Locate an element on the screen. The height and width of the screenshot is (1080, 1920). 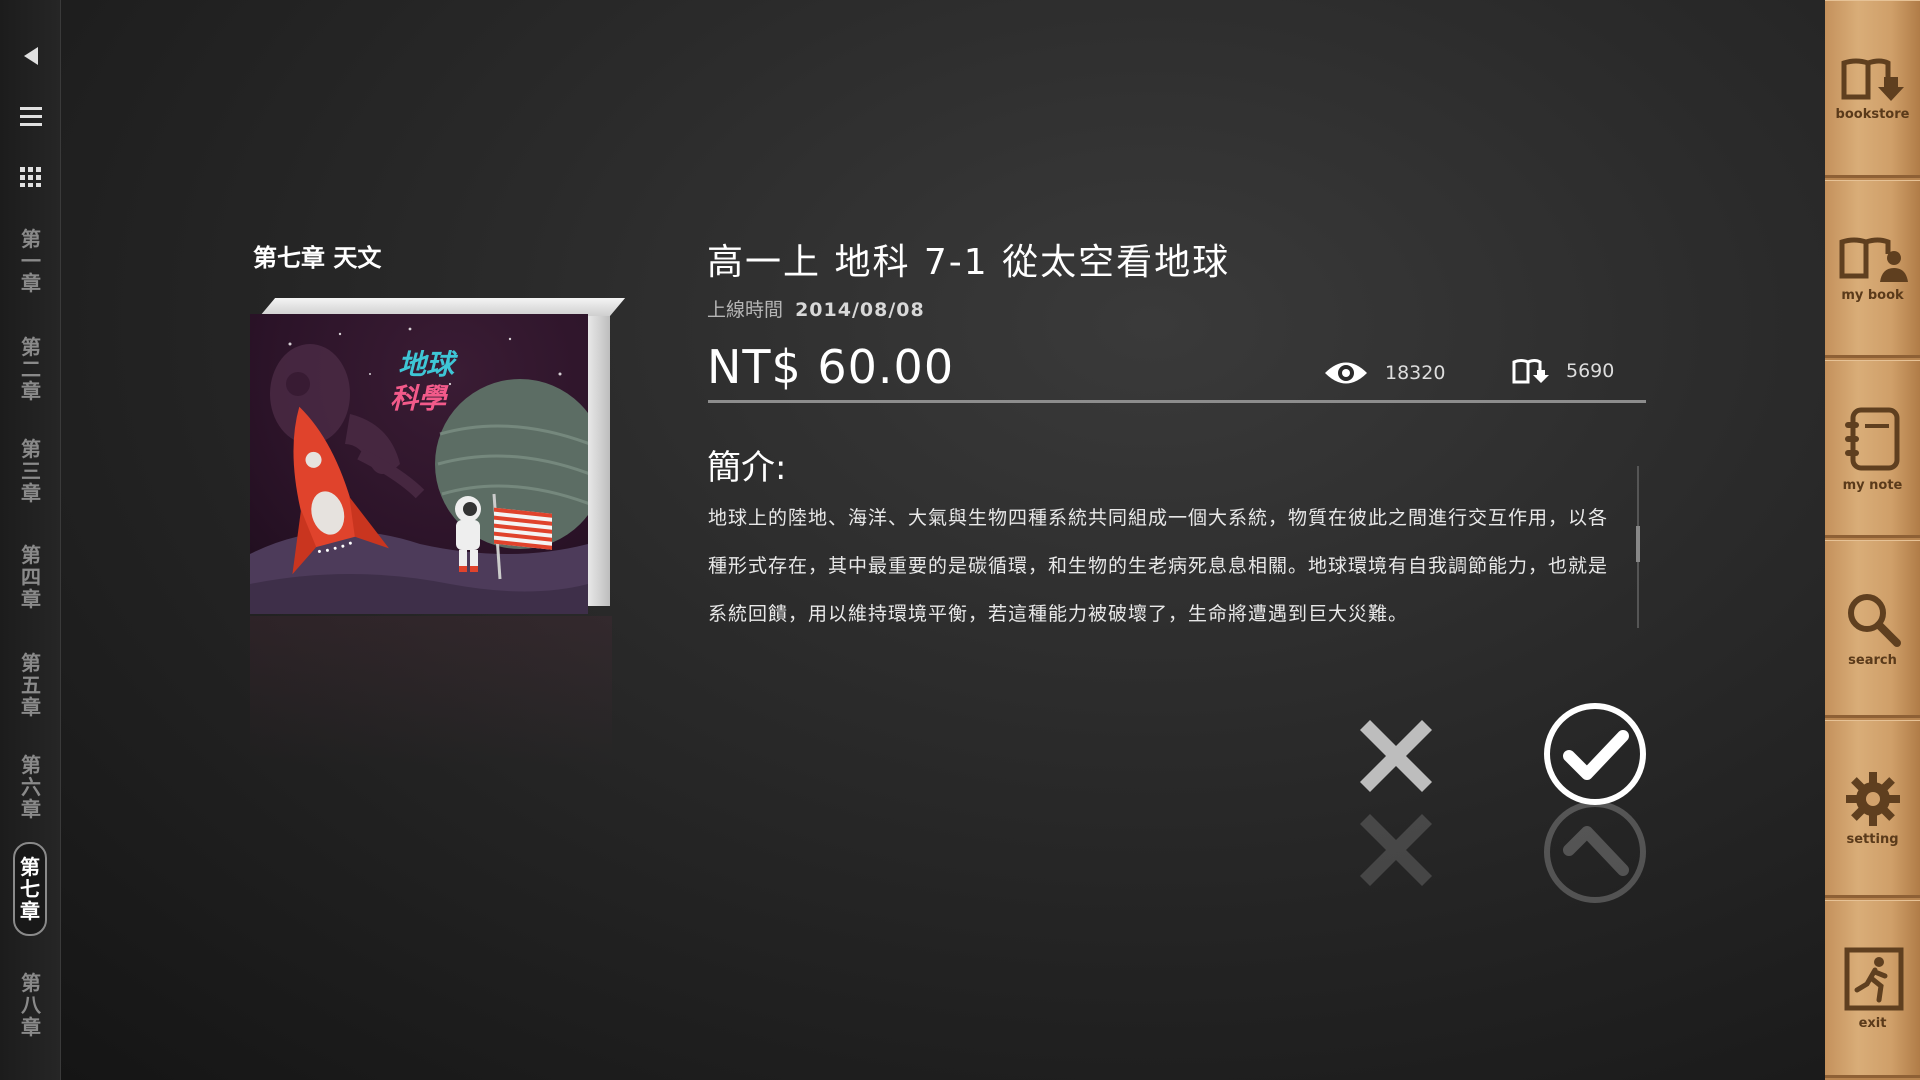
intro-scrollbar-thumb is located at coordinates (1638, 544).